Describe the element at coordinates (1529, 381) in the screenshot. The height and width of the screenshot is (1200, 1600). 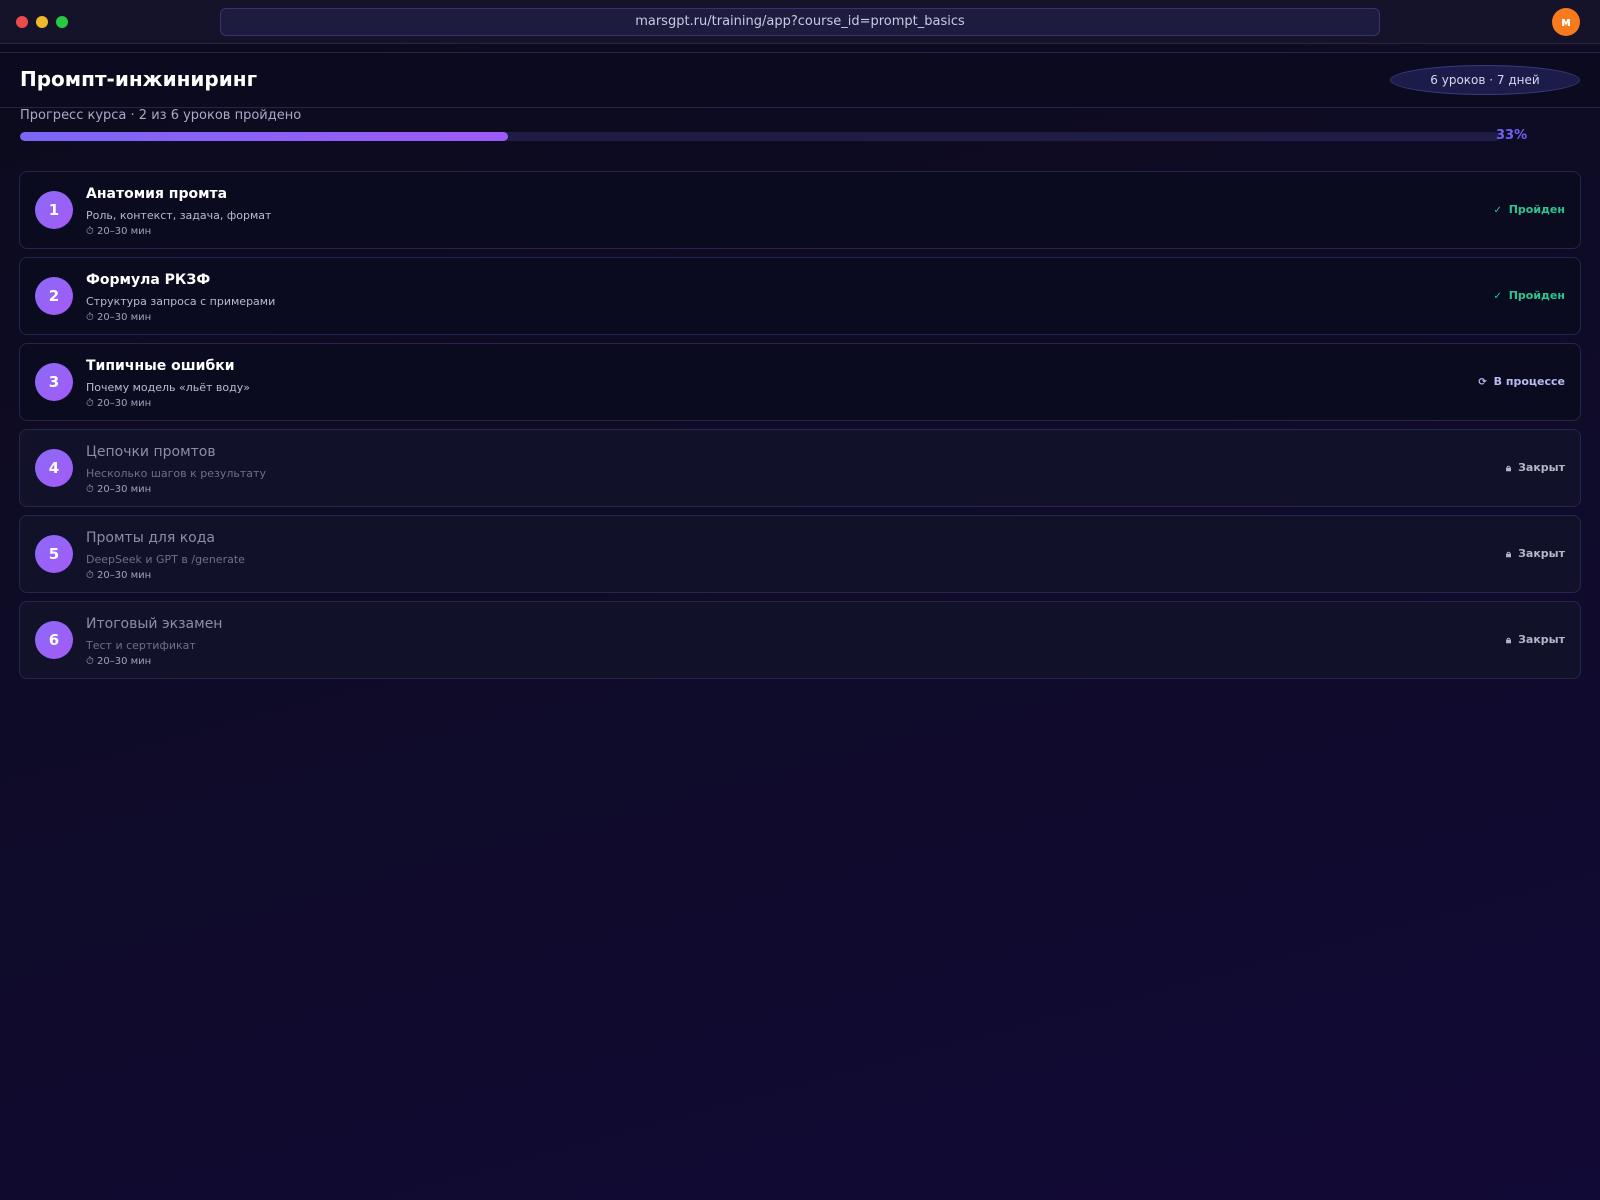
I see `lesson-status-label: В процессе` at that location.